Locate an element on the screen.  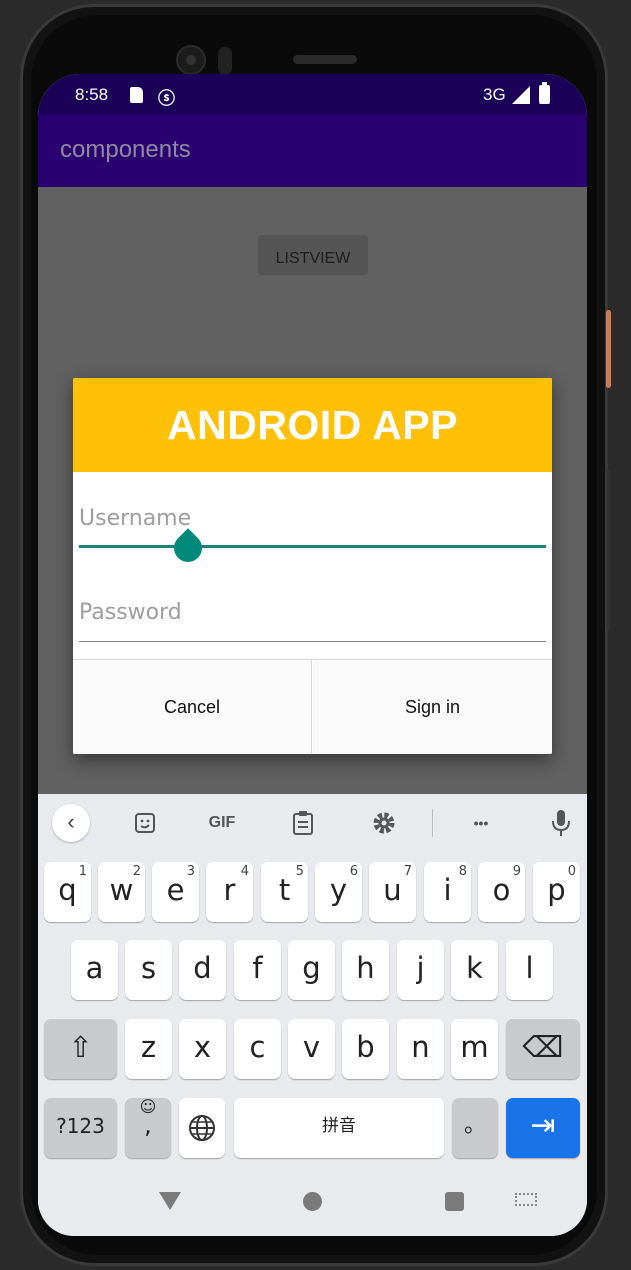
key-u: u7 is located at coordinates (392, 892).